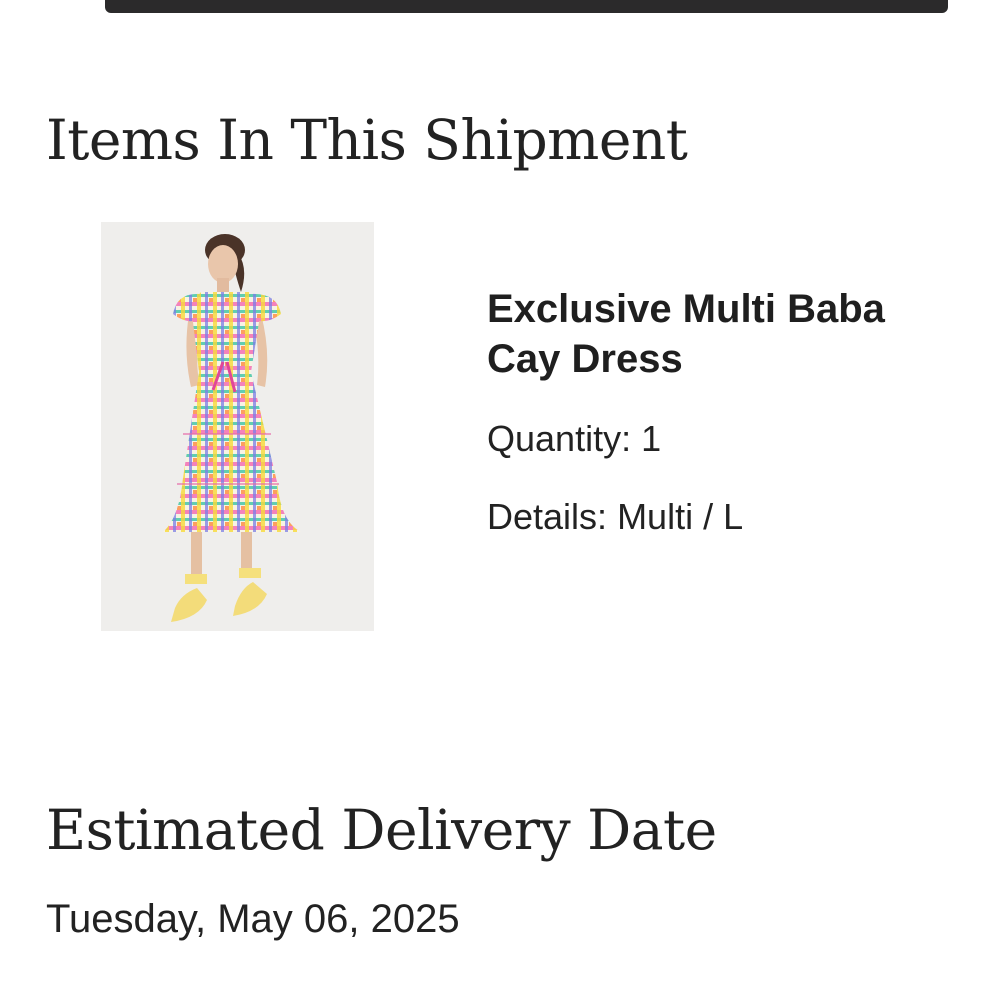  Describe the element at coordinates (547, 516) in the screenshot. I see `details-label: Details:` at that location.